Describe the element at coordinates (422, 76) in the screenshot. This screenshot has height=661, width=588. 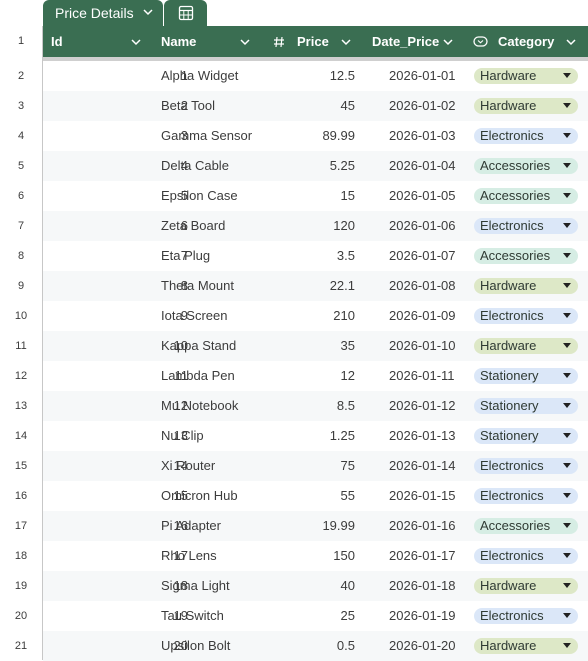
I see `cell-date-price: 2026-01-01` at that location.